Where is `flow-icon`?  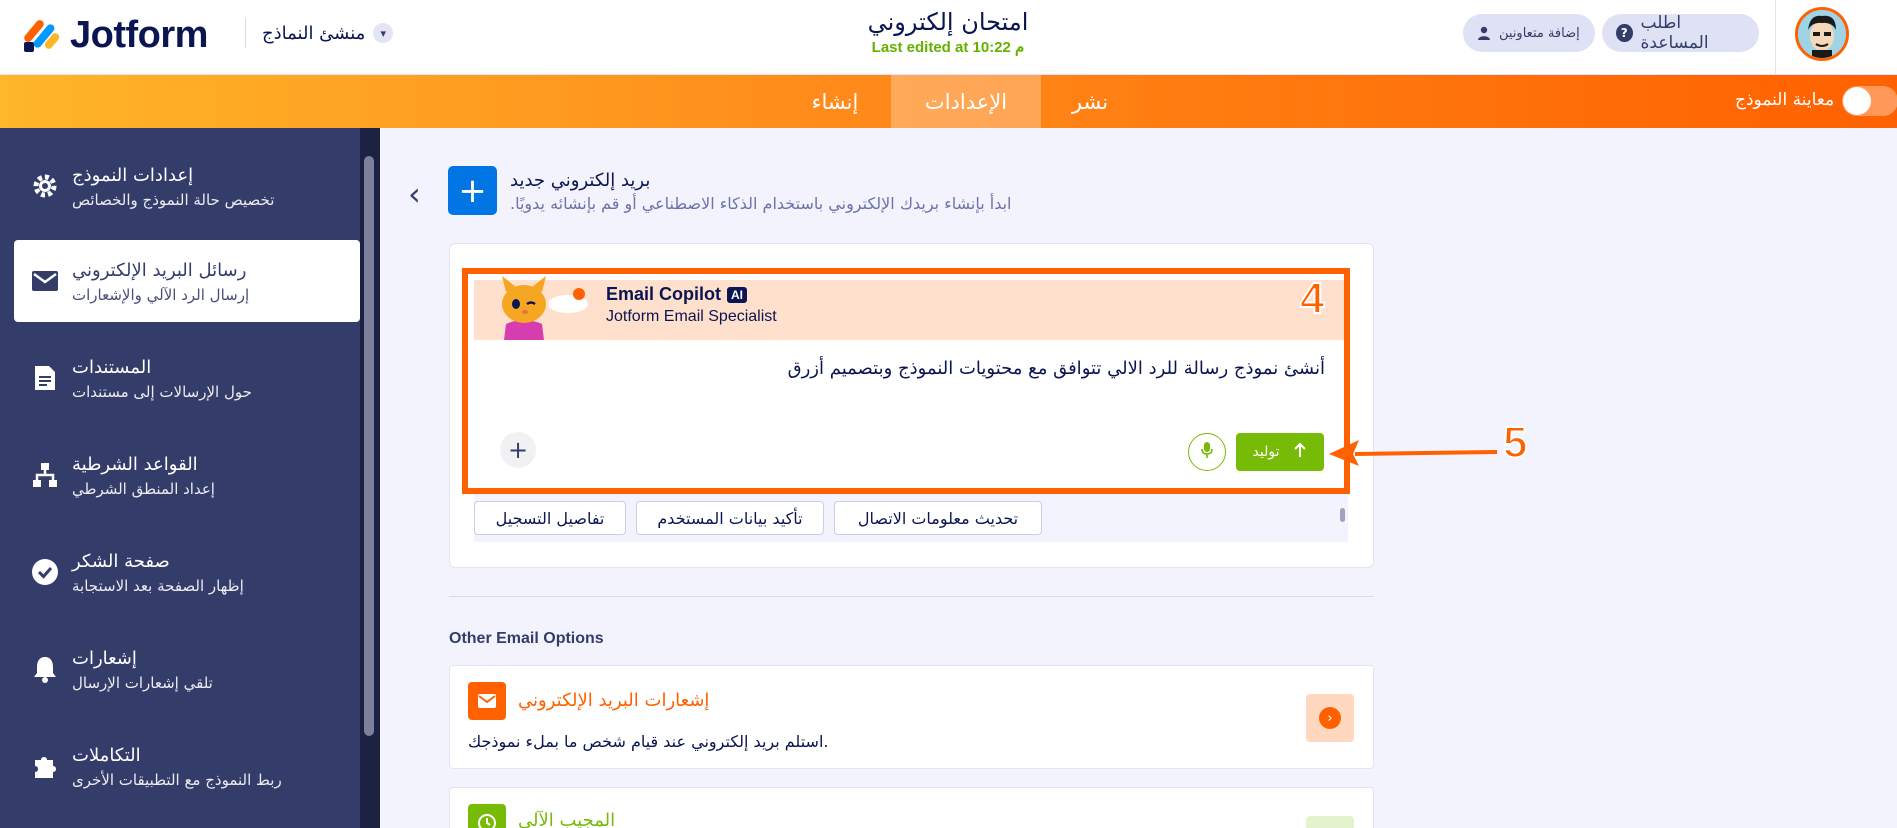
flow-icon is located at coordinates (45, 475).